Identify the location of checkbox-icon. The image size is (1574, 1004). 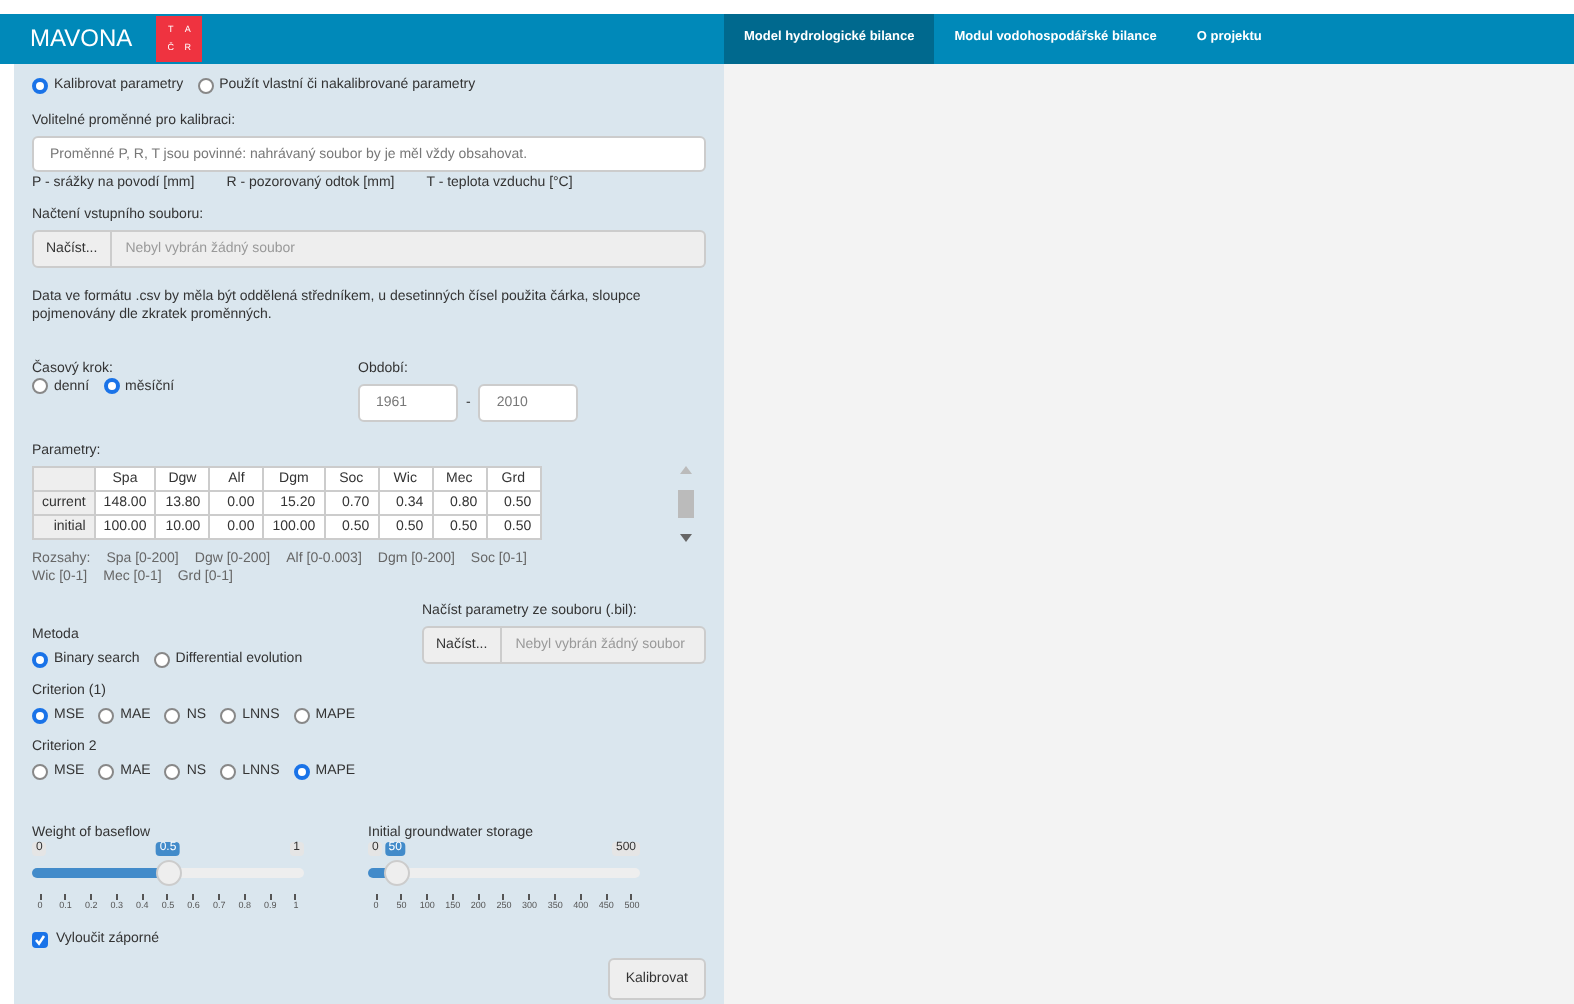
(40, 939).